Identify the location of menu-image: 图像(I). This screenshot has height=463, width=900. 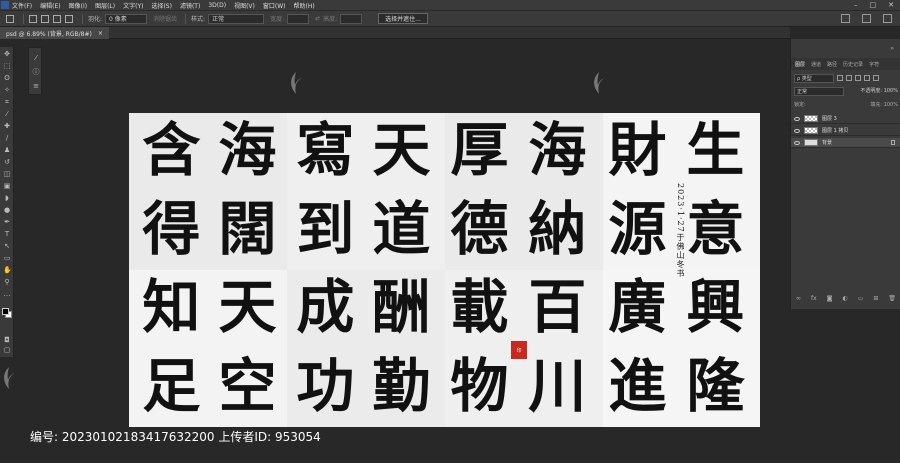
(78, 5).